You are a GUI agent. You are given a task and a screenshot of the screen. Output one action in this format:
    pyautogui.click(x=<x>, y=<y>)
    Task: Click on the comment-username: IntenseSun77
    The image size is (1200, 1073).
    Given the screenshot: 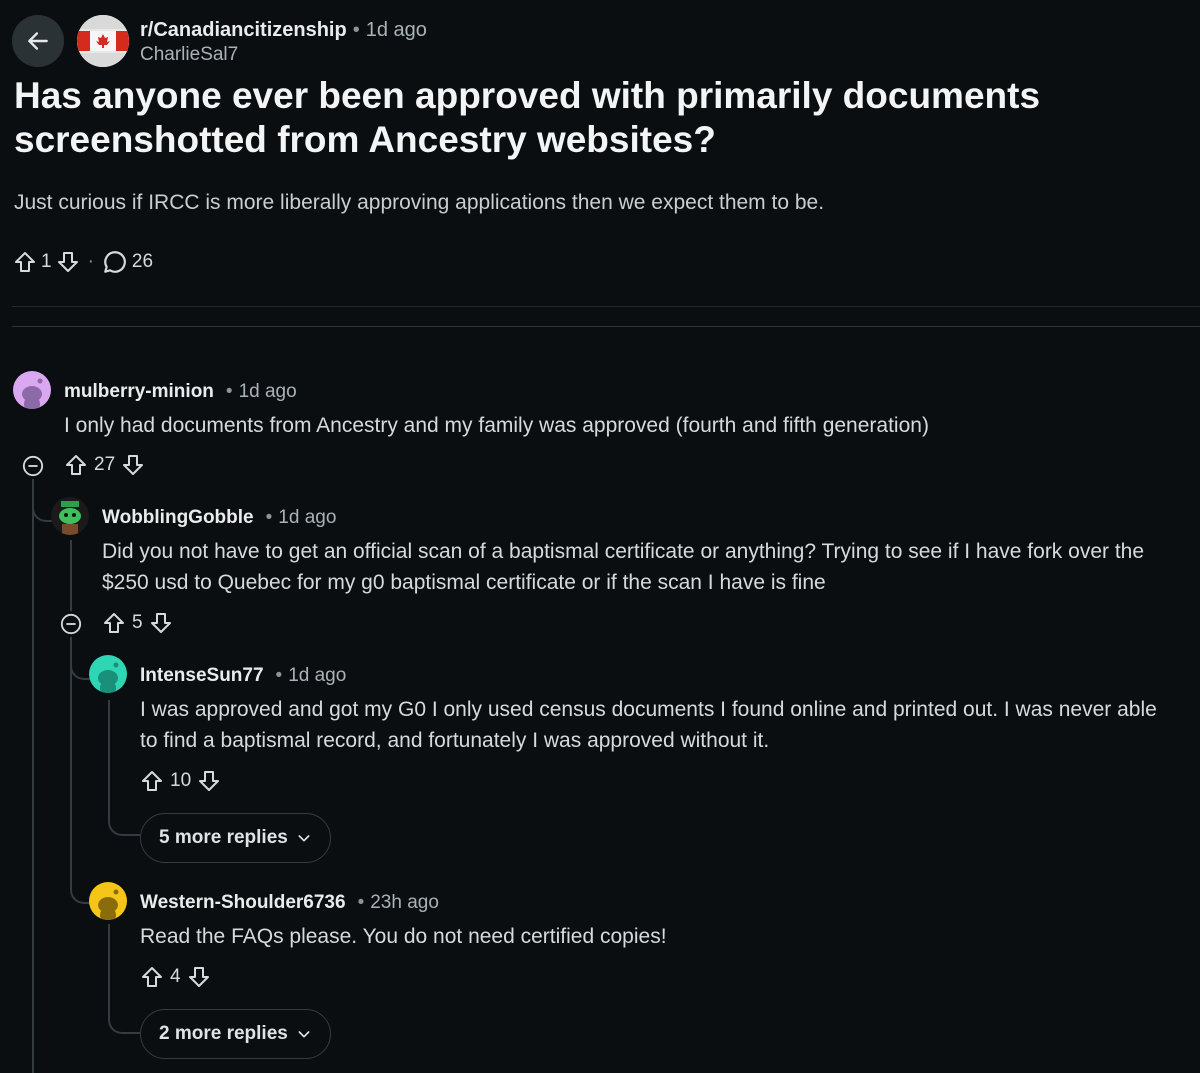 What is the action you would take?
    pyautogui.click(x=202, y=675)
    